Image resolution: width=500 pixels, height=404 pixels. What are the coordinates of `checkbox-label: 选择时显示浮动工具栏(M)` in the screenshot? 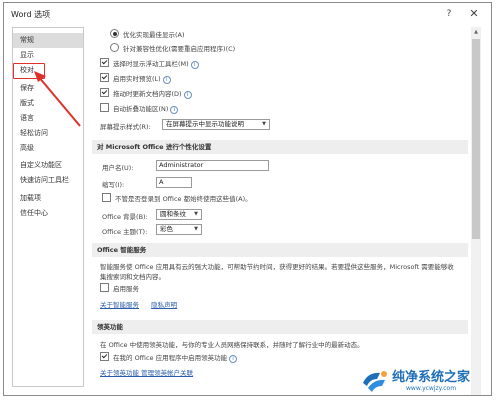 It's located at (151, 64).